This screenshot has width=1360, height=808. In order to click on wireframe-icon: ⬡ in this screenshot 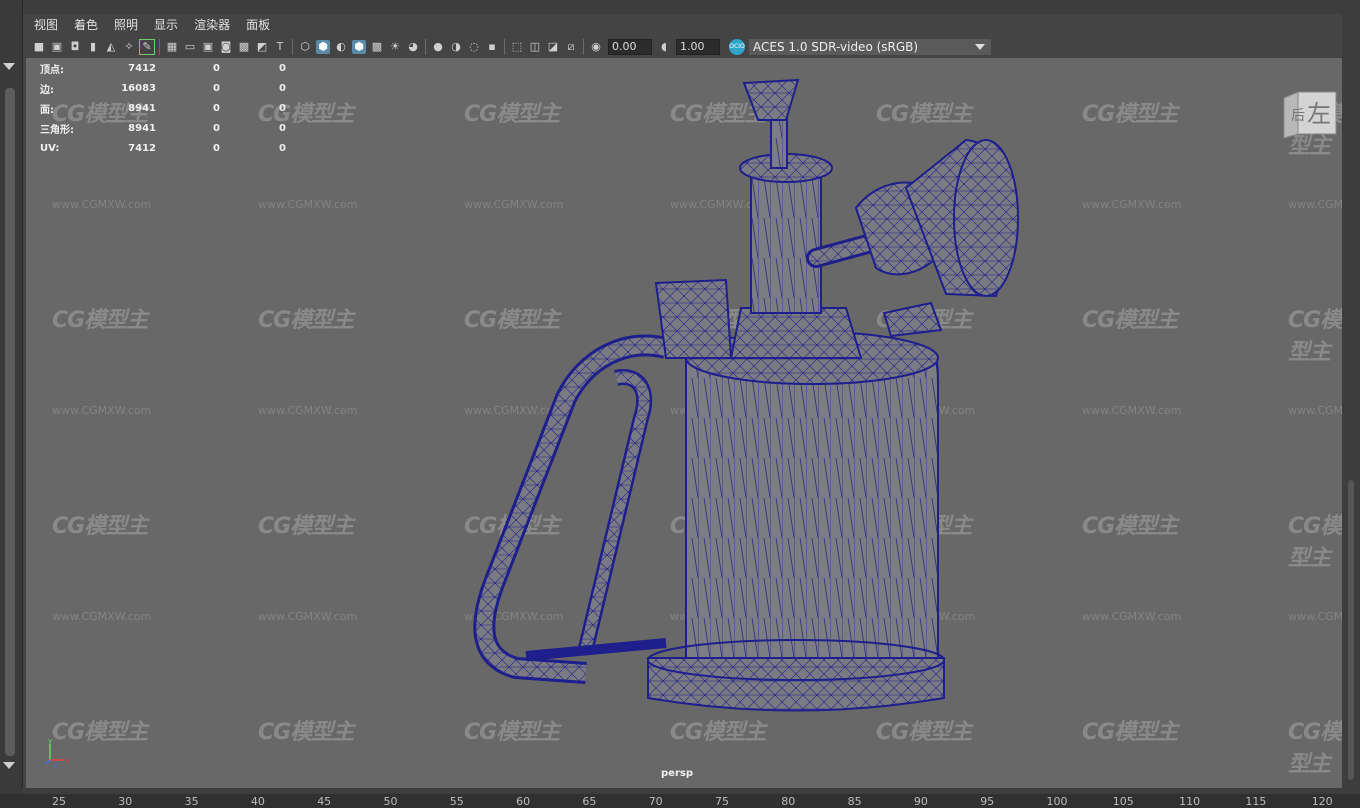, I will do `click(305, 47)`.